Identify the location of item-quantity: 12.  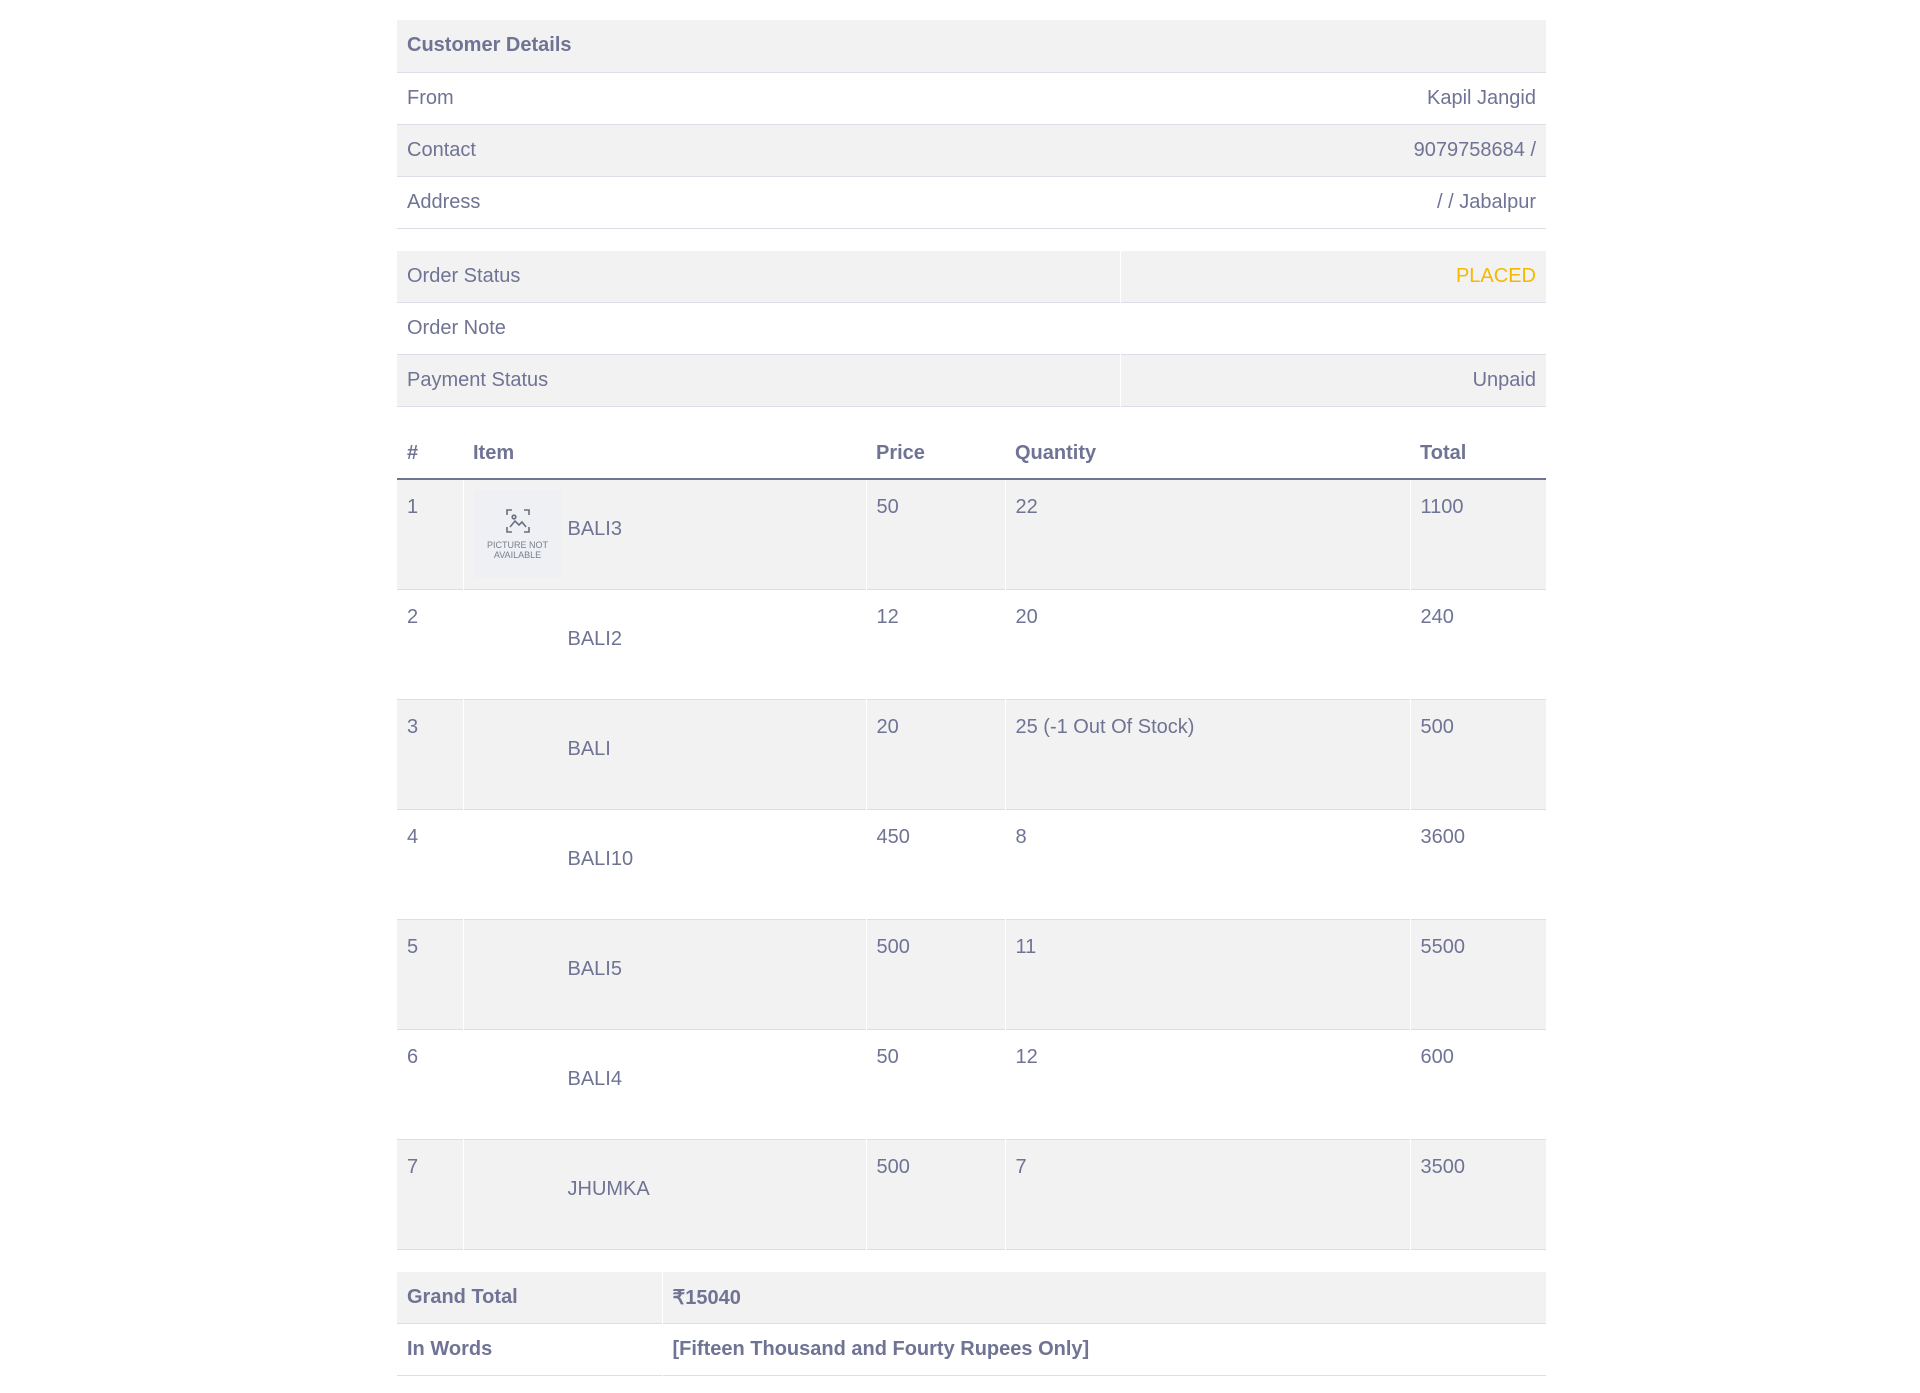
(1207, 1084).